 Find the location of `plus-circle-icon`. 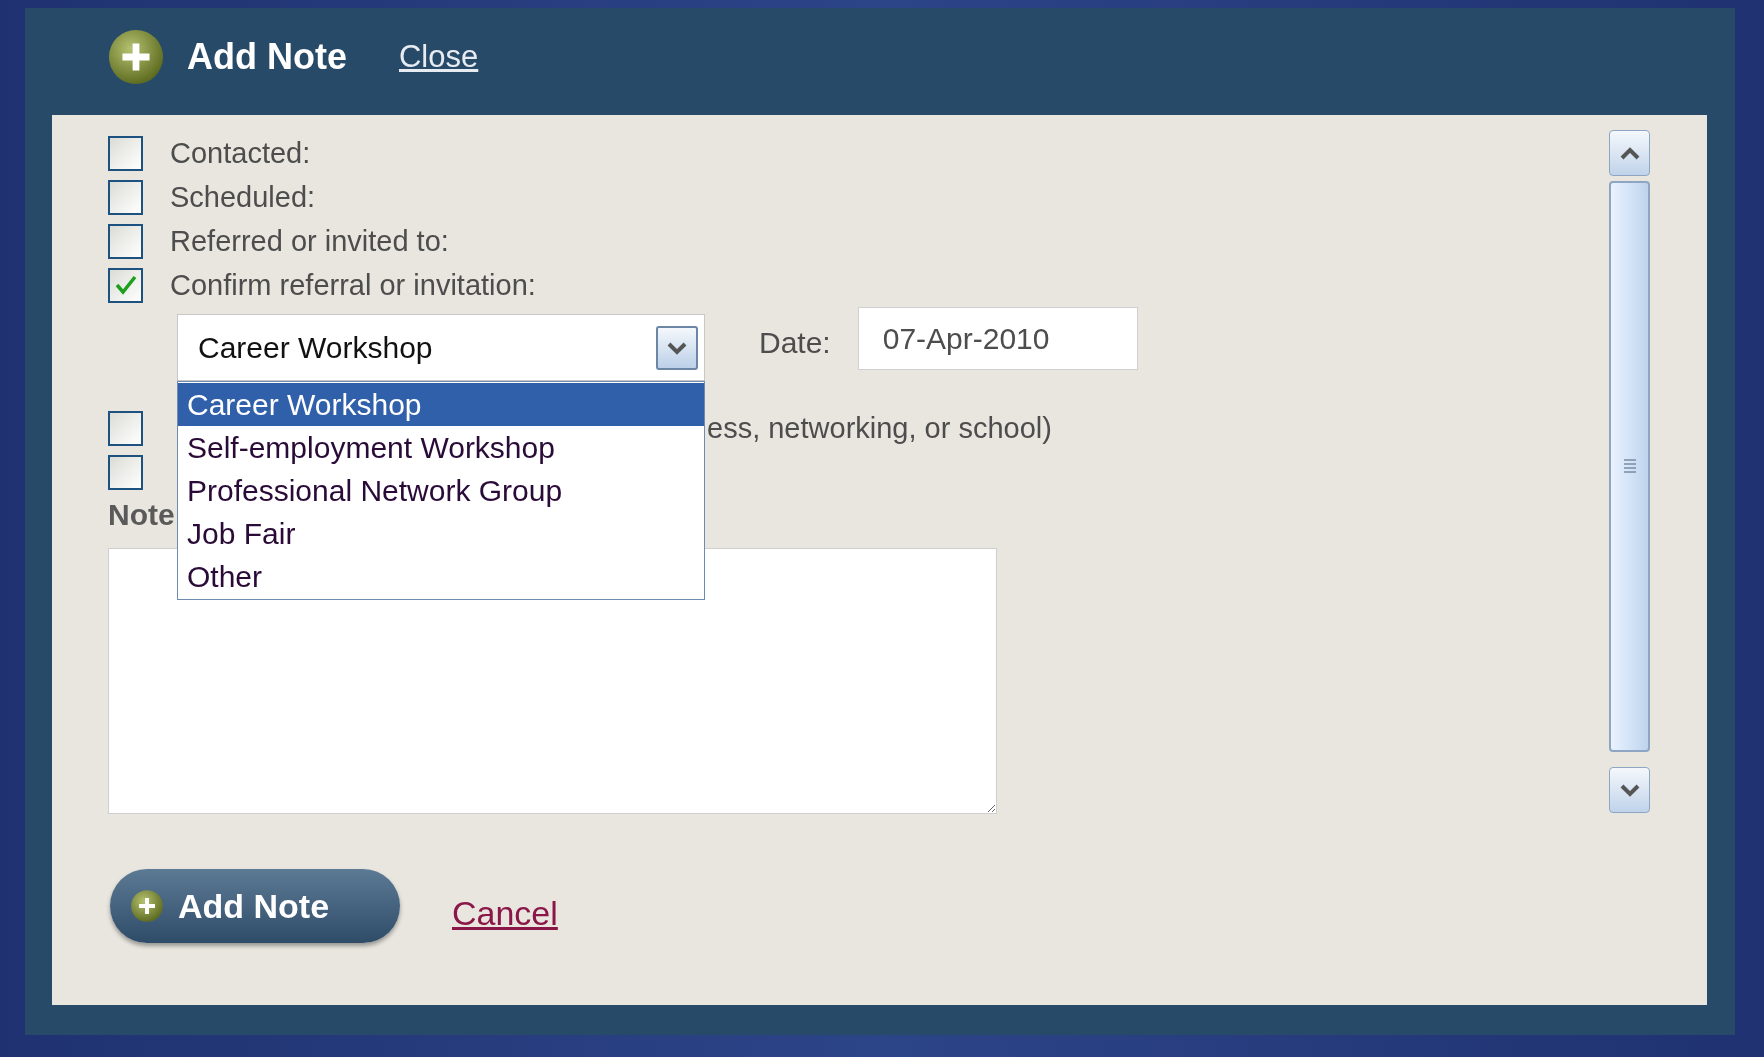

plus-circle-icon is located at coordinates (147, 906).